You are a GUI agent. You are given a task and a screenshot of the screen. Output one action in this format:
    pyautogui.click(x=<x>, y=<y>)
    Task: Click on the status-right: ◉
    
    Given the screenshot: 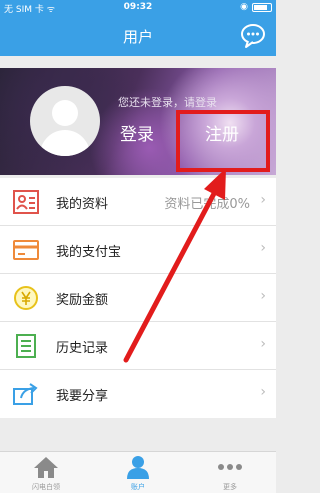 What is the action you would take?
    pyautogui.click(x=256, y=7)
    